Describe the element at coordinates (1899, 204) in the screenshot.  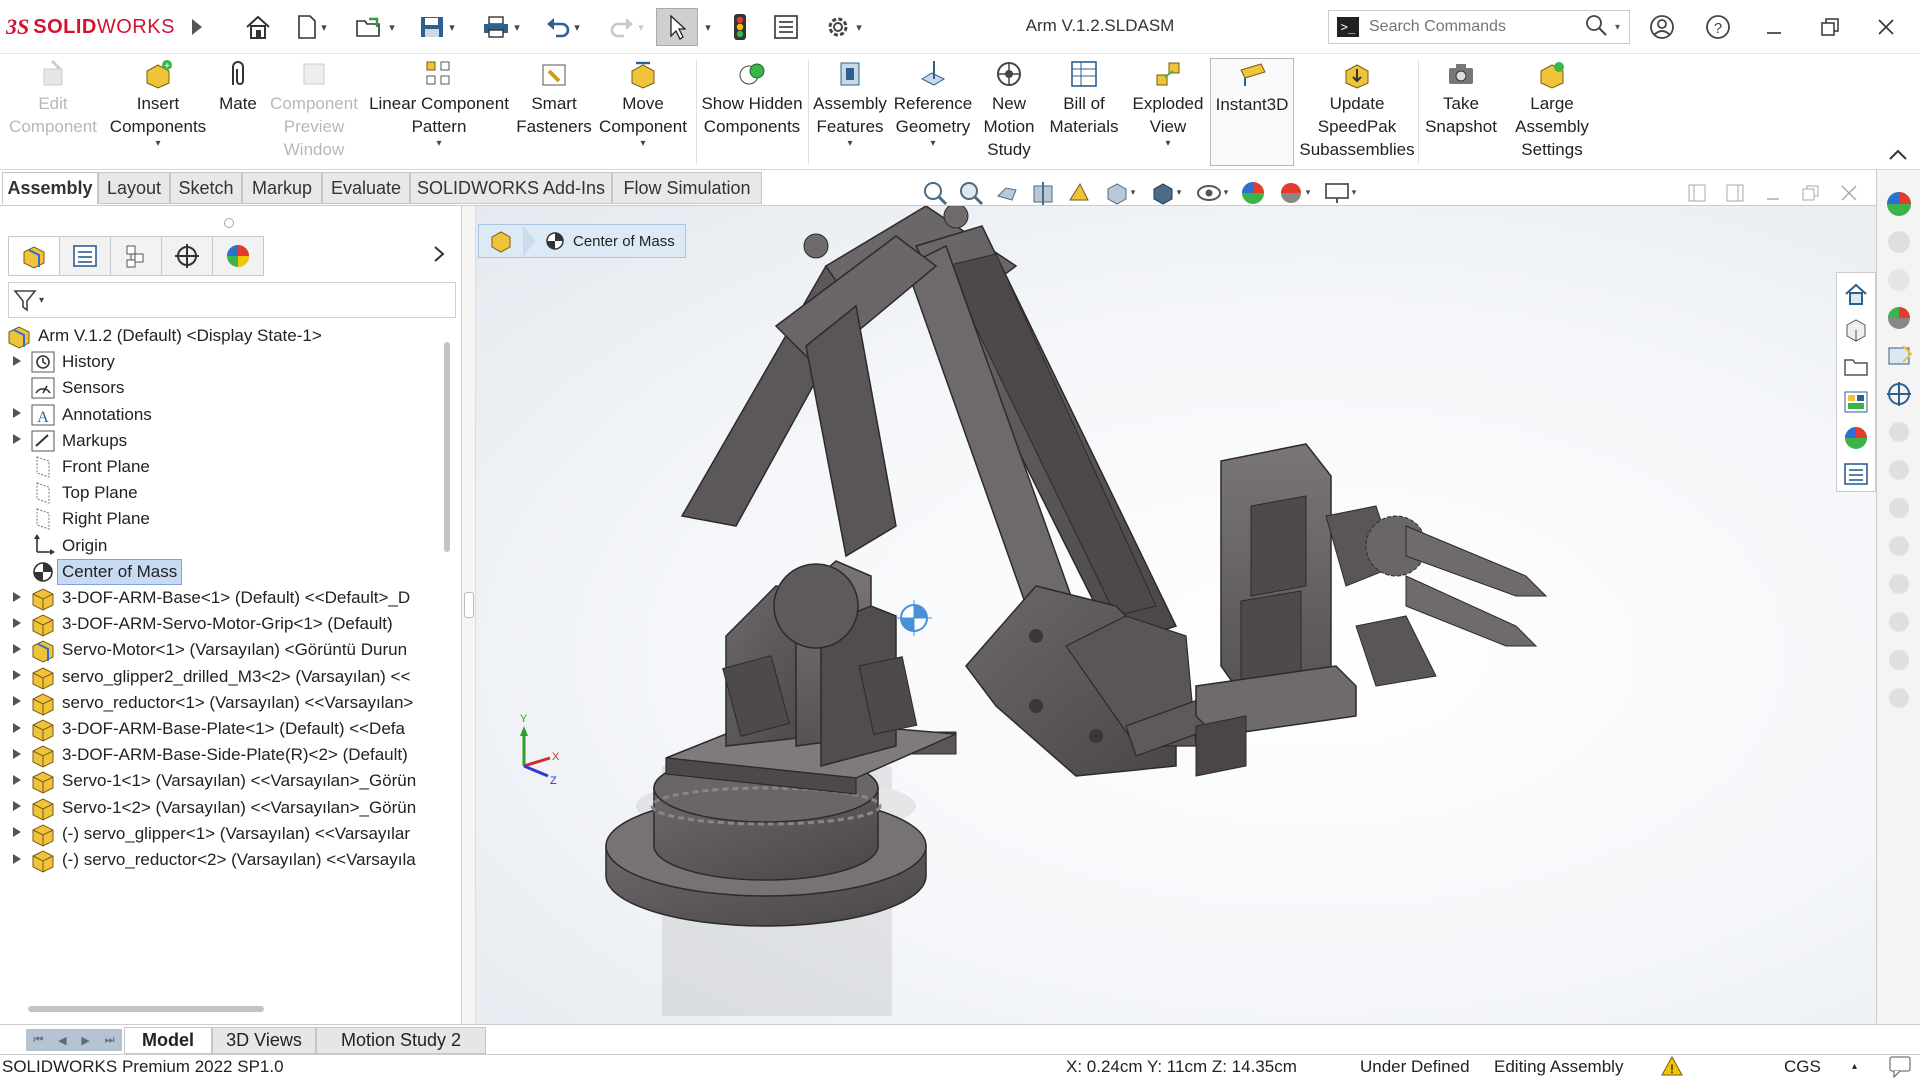
I see `appearances-scenes-icon` at that location.